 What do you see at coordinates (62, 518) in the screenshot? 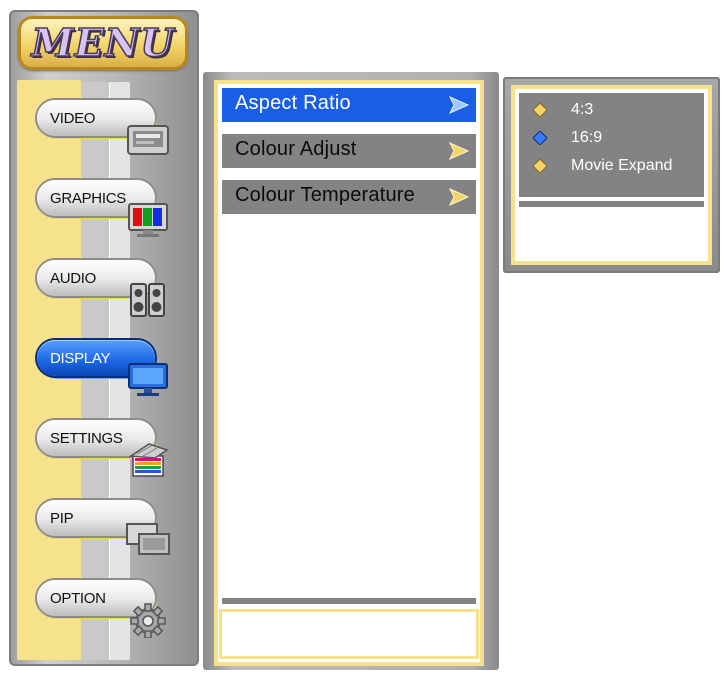
I see `menu-item-label: PIP` at bounding box center [62, 518].